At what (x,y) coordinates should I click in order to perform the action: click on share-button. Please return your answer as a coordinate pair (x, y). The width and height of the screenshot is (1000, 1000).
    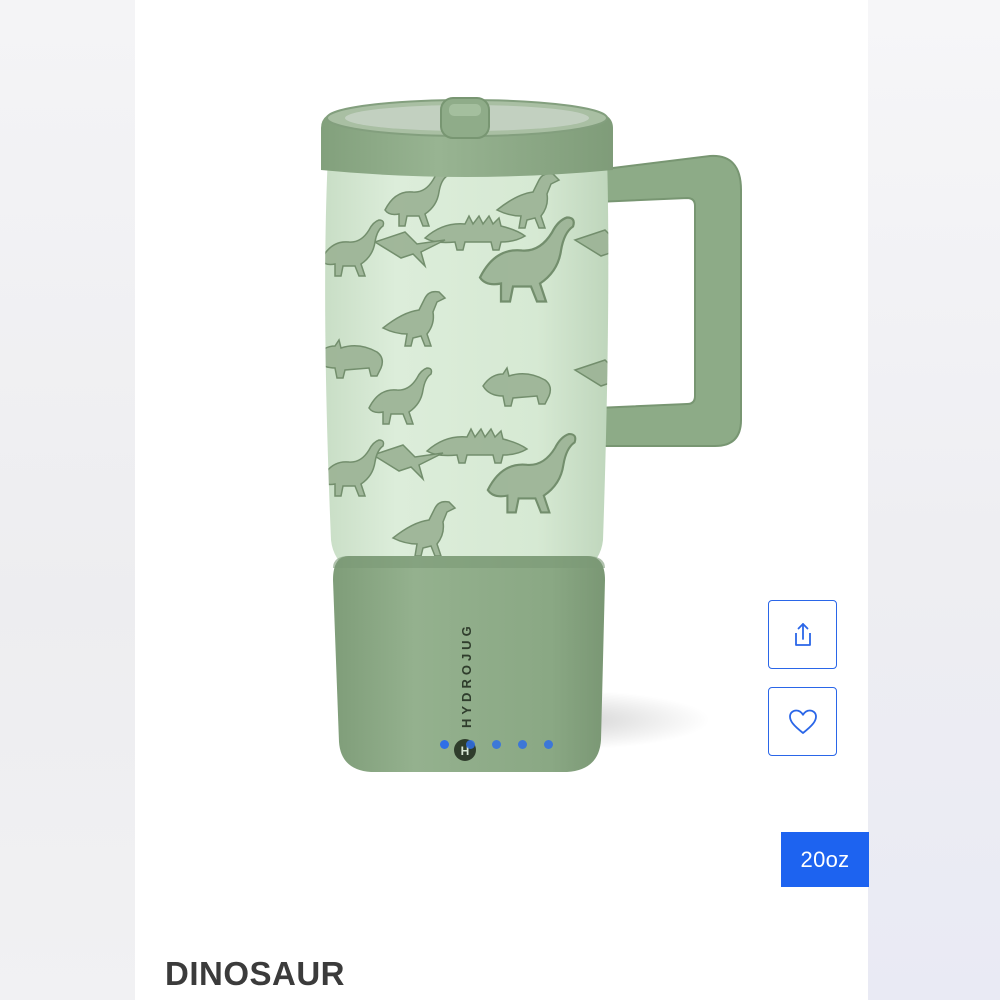
    Looking at the image, I should click on (802, 634).